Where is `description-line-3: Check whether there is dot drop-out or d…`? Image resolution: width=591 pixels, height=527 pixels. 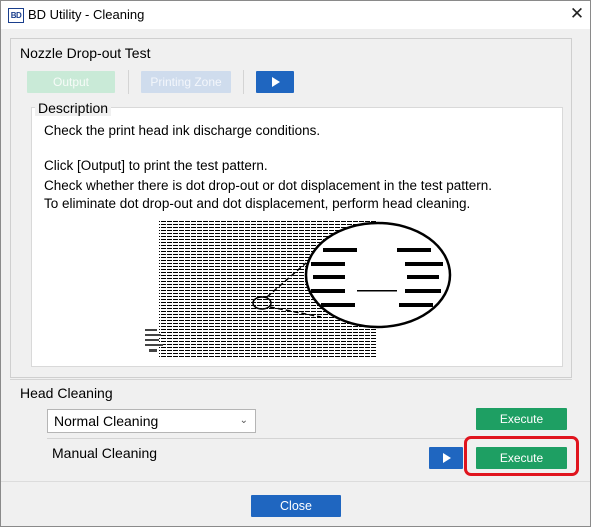 description-line-3: Check whether there is dot drop-out or d… is located at coordinates (268, 185).